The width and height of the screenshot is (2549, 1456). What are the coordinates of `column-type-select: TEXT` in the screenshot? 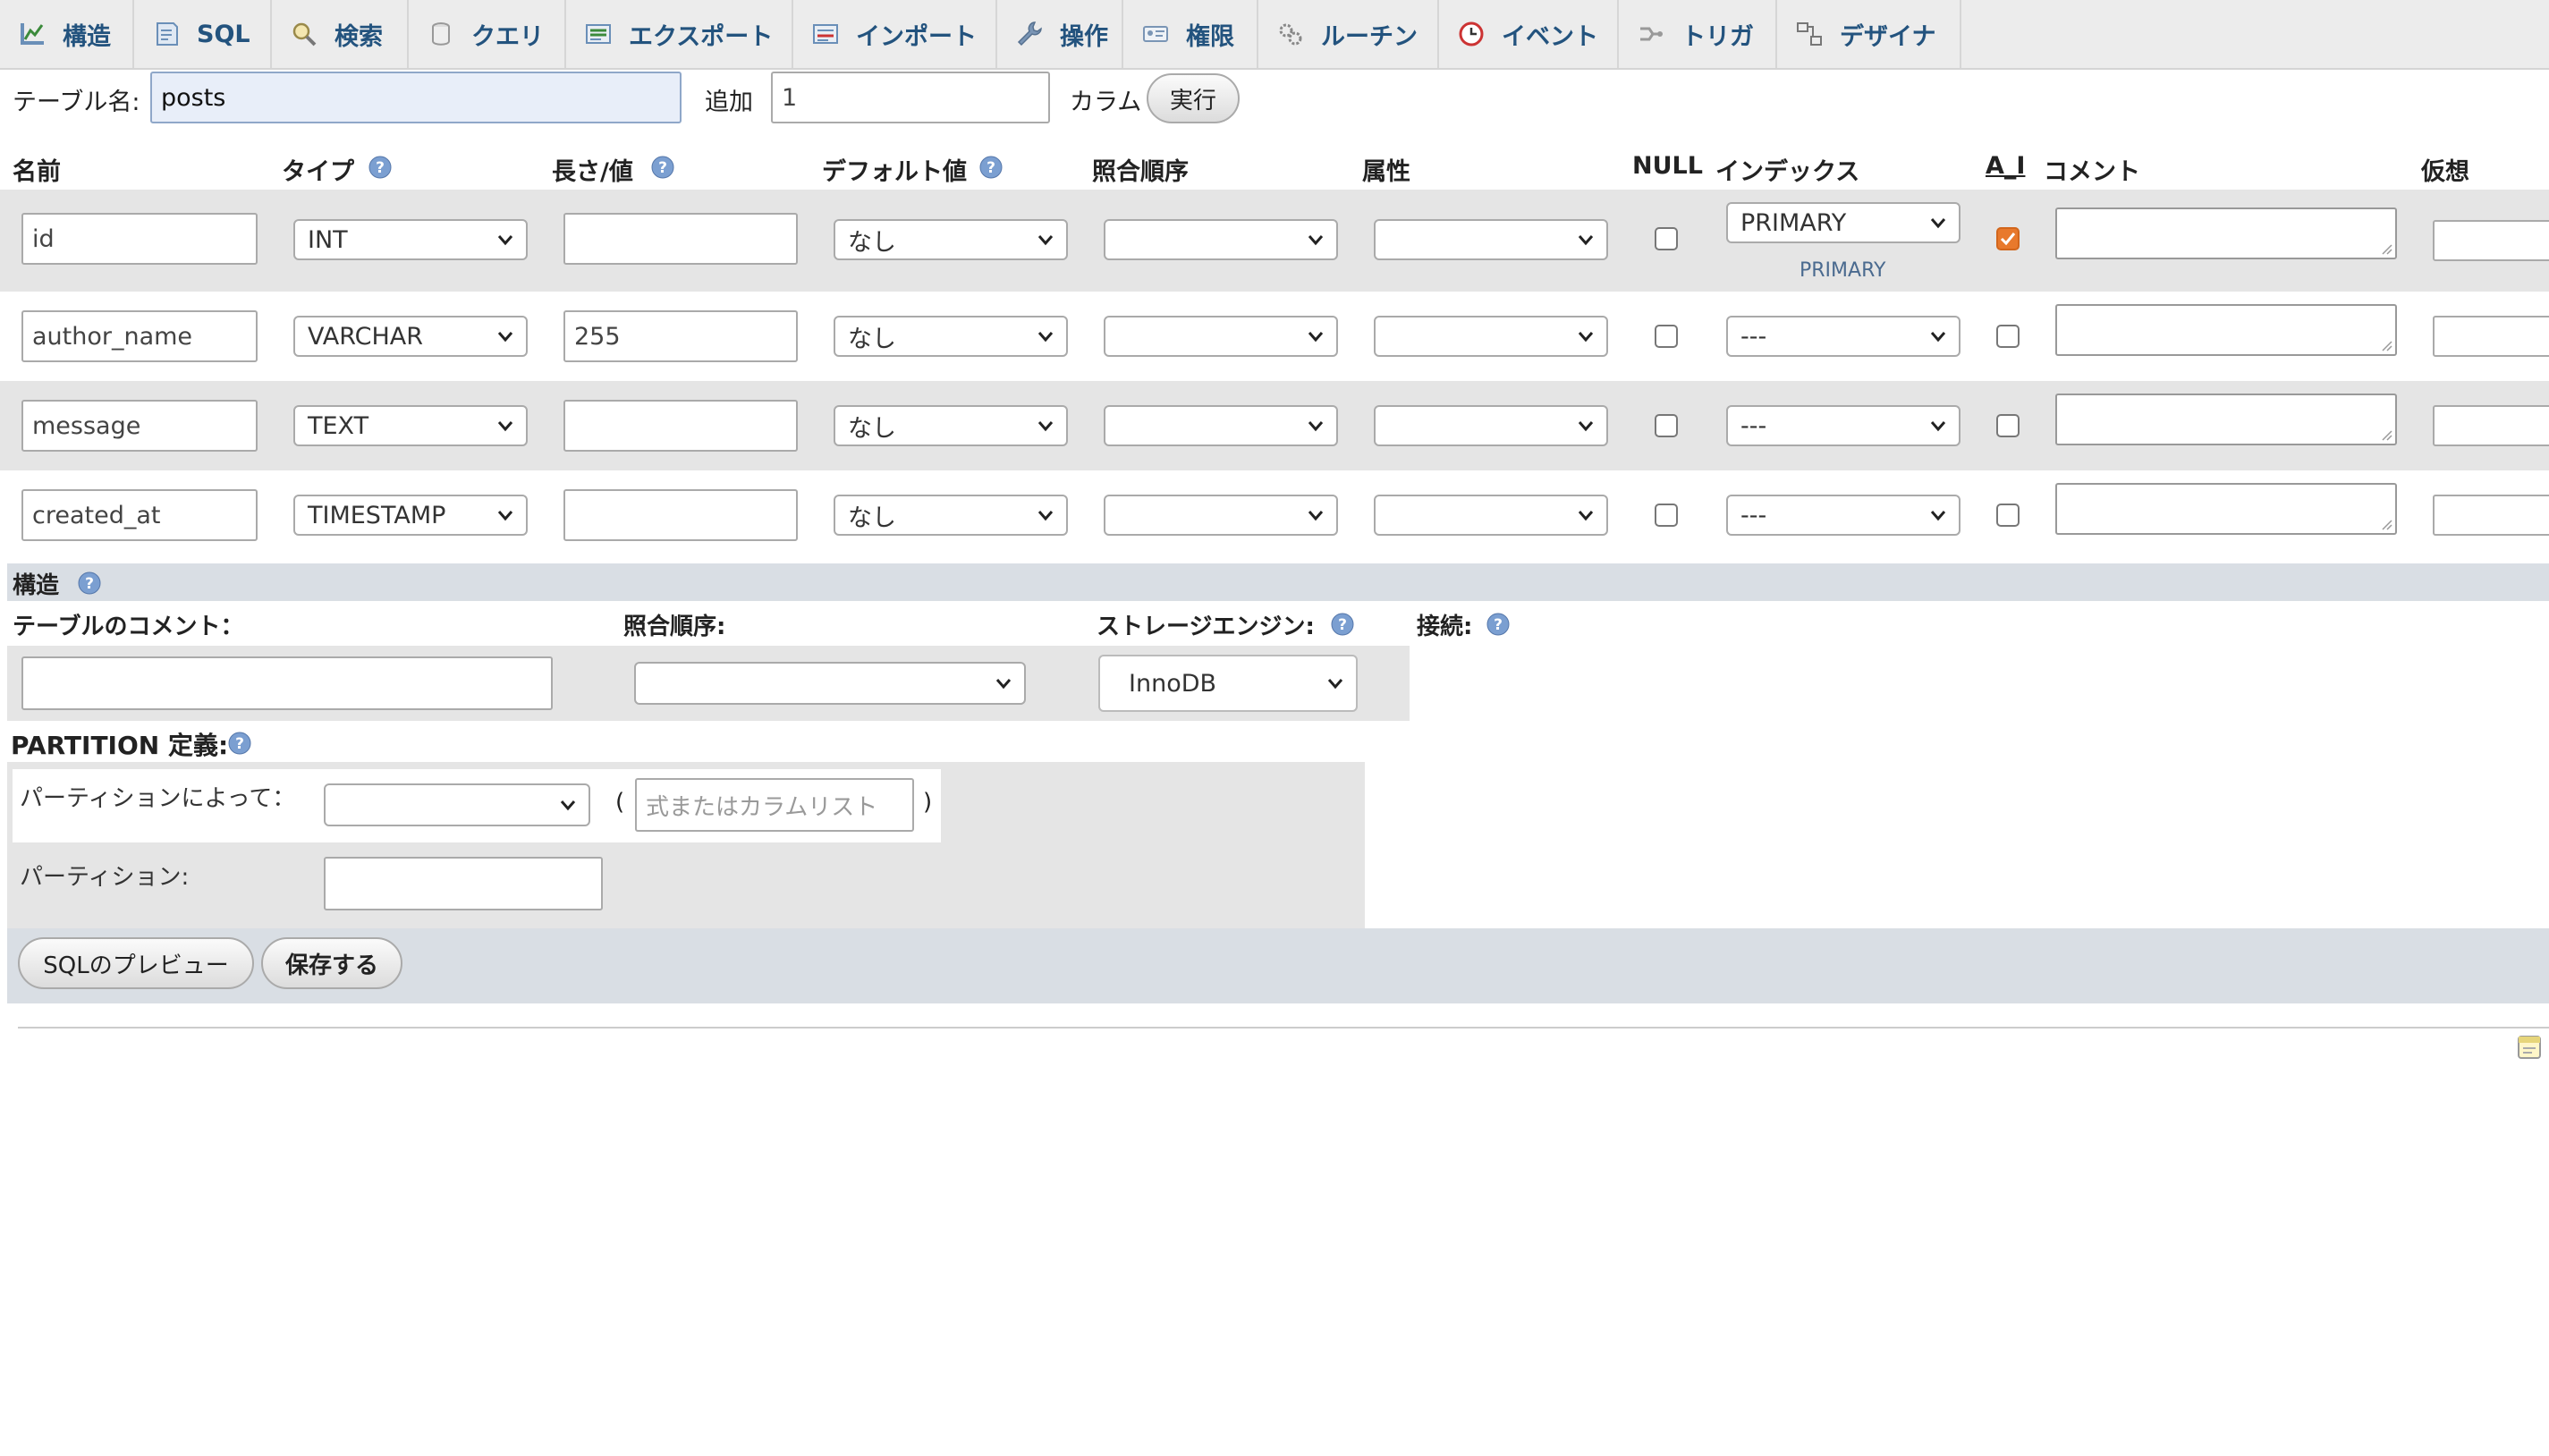 It's located at (410, 425).